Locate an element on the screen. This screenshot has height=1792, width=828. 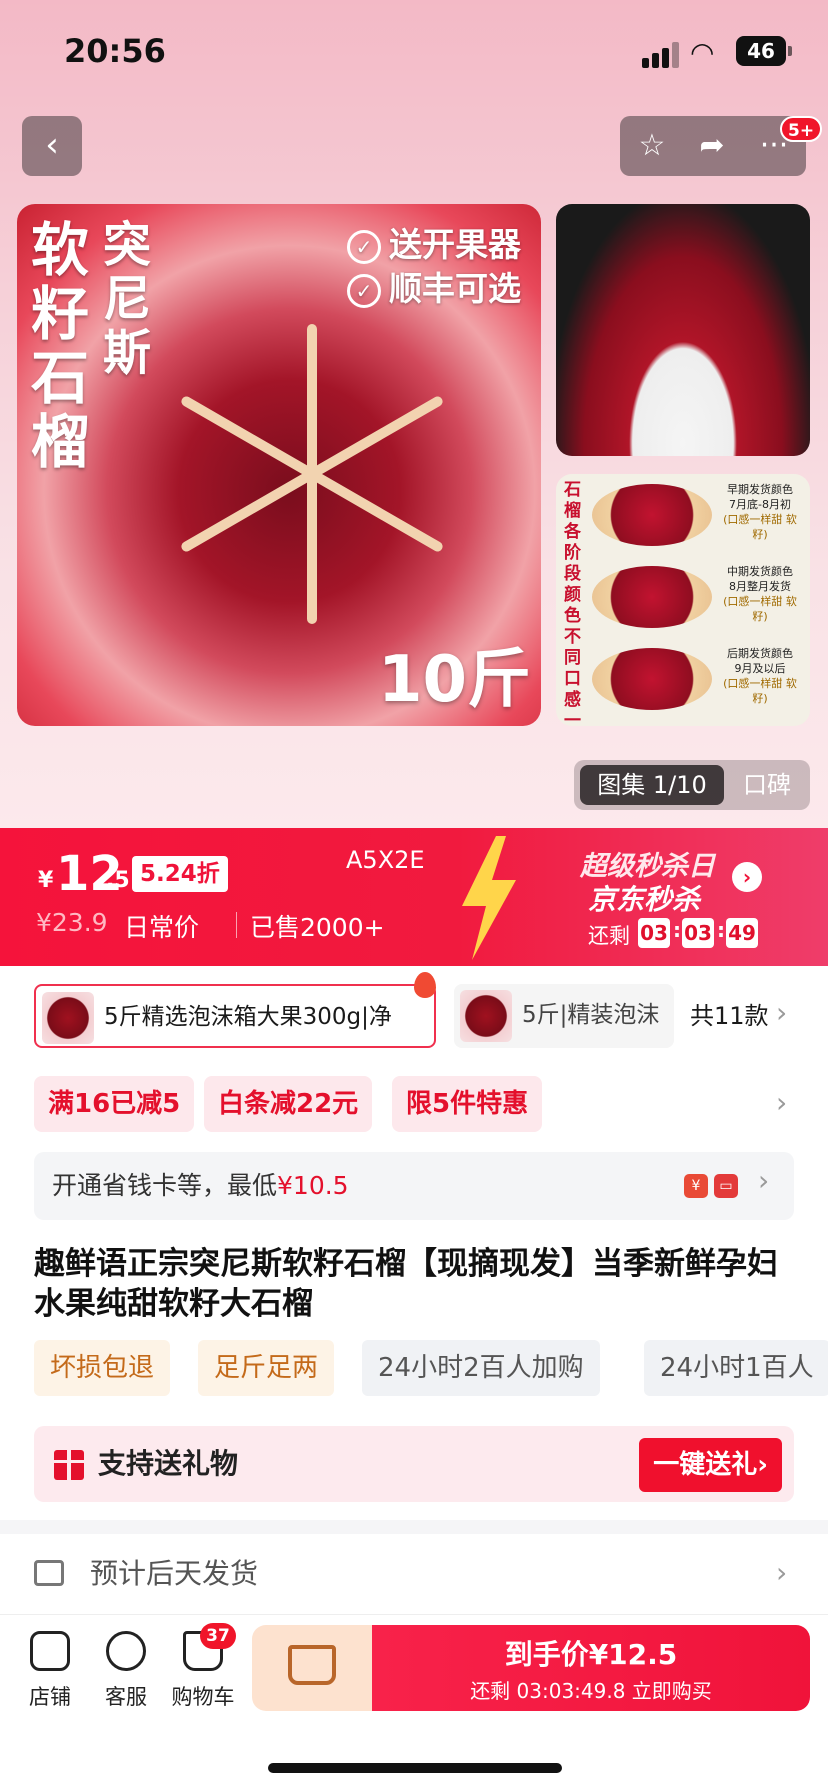
gift-label: 支持送礼物 is located at coordinates (168, 1463).